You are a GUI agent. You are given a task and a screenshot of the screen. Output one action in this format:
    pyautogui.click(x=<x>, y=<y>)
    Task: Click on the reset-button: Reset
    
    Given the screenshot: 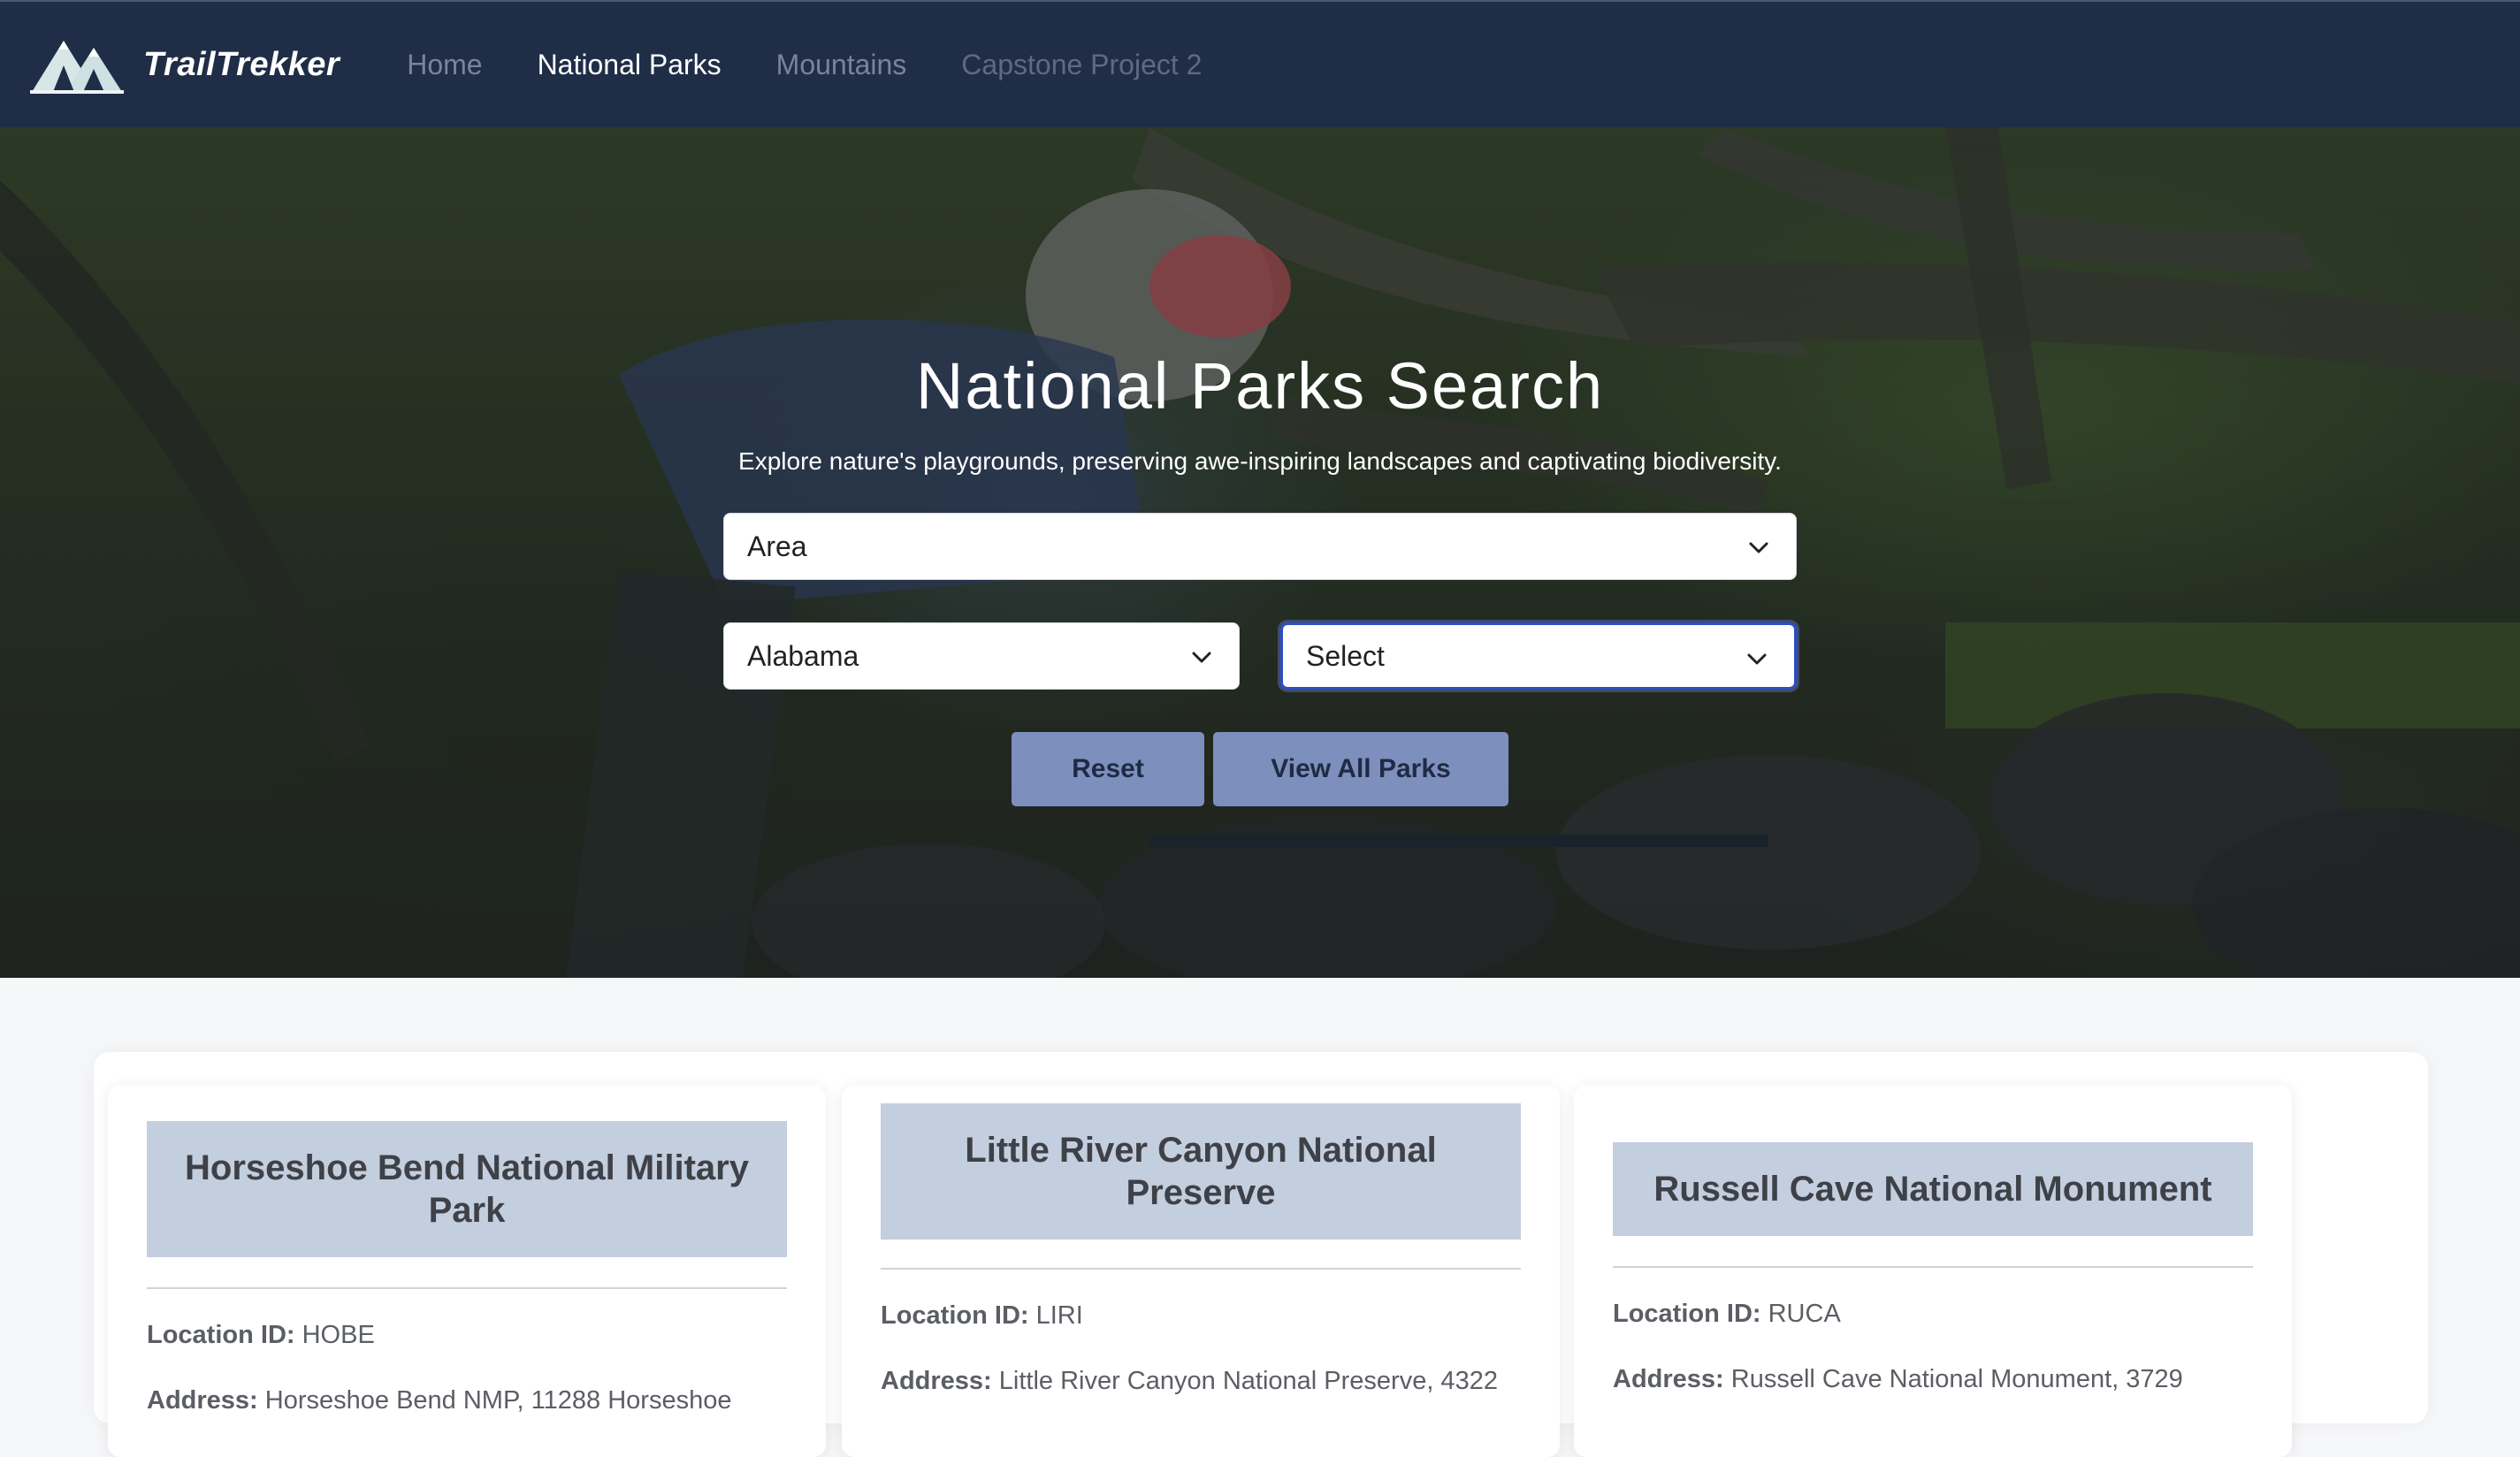 What is the action you would take?
    pyautogui.click(x=1108, y=769)
    